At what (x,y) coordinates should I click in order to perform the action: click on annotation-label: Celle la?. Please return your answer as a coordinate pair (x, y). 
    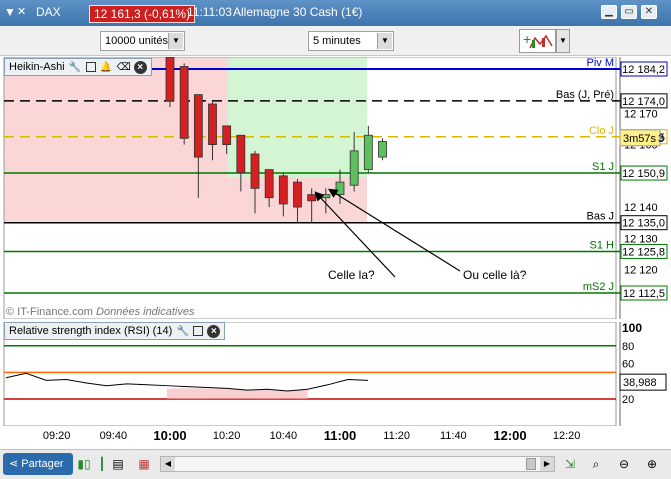
    Looking at the image, I should click on (351, 275).